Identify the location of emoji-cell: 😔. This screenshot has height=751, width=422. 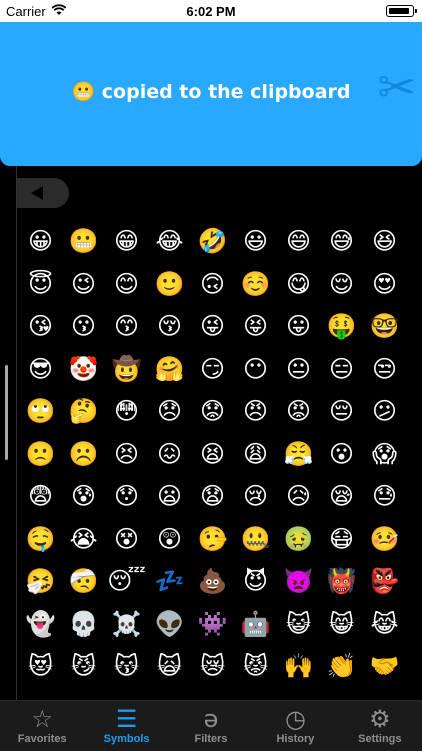
(341, 411).